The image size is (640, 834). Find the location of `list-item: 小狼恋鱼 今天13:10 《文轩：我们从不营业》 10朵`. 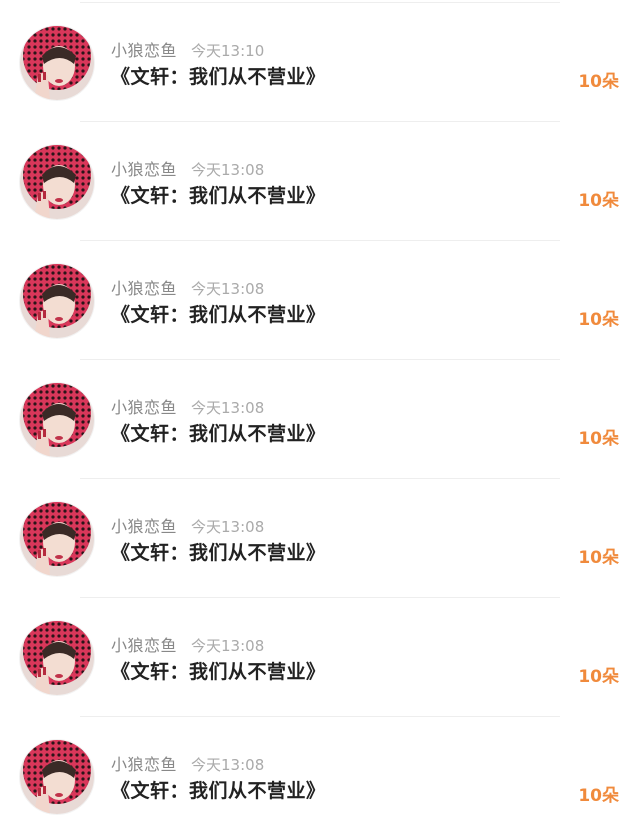

list-item: 小狼恋鱼 今天13:10 《文轩：我们从不营业》 10朵 is located at coordinates (320, 60).